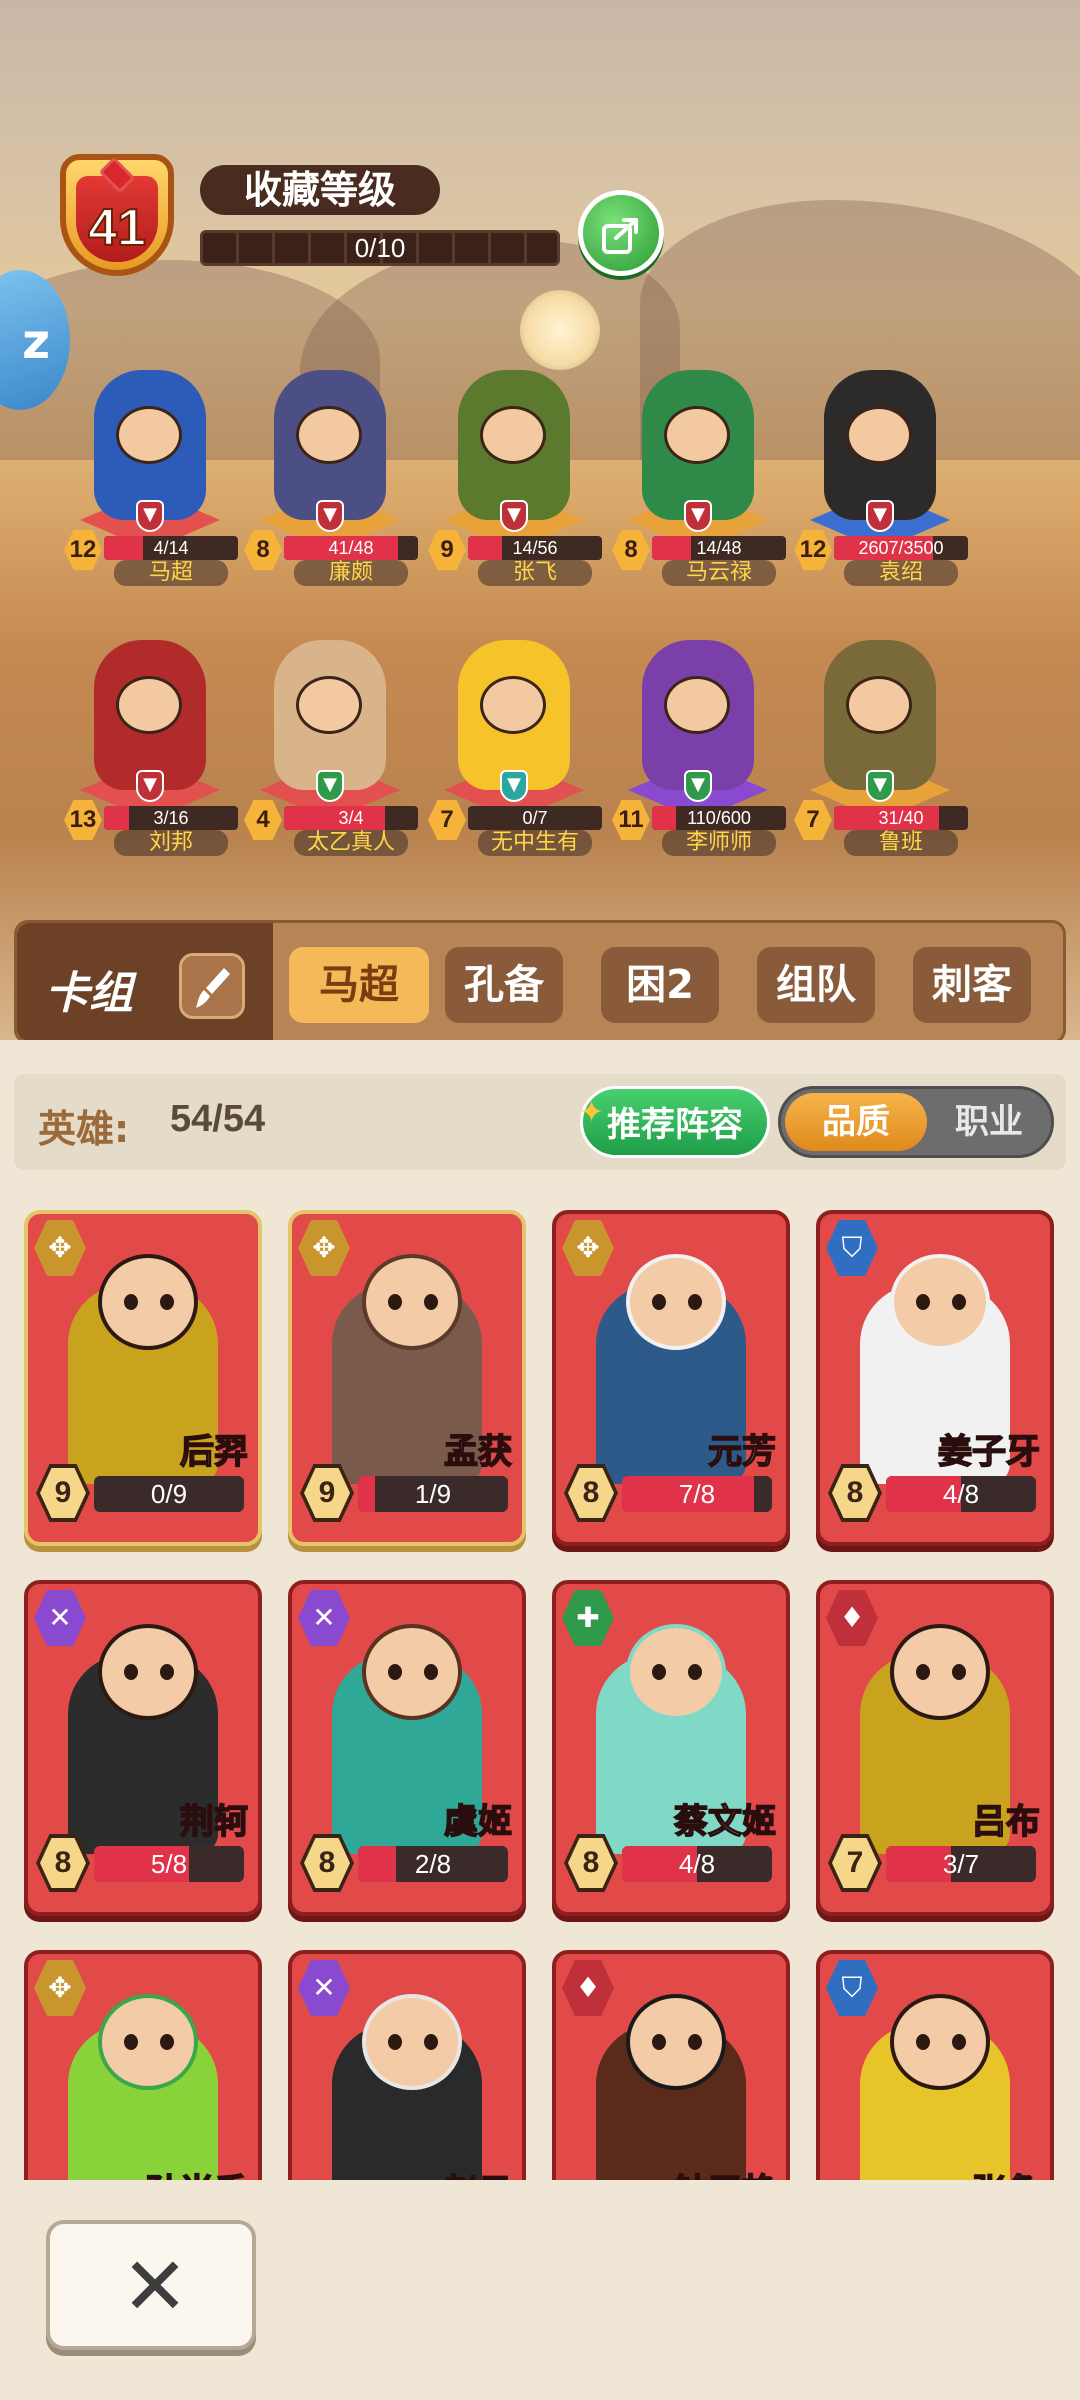 The width and height of the screenshot is (1080, 2400). I want to click on plus-shield-icon: ✚, so click(588, 1618).